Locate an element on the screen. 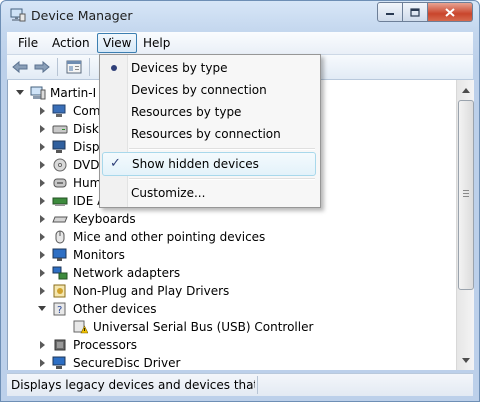 This screenshot has height=402, width=480. title-bar: Device Manager is located at coordinates (240, 16).